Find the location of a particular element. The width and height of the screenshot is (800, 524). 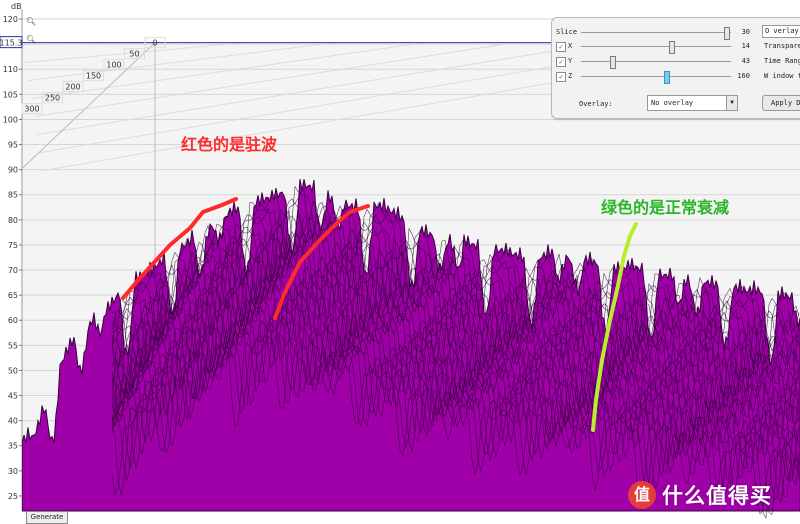

reference-marker-label: 115.3 is located at coordinates (11, 43).